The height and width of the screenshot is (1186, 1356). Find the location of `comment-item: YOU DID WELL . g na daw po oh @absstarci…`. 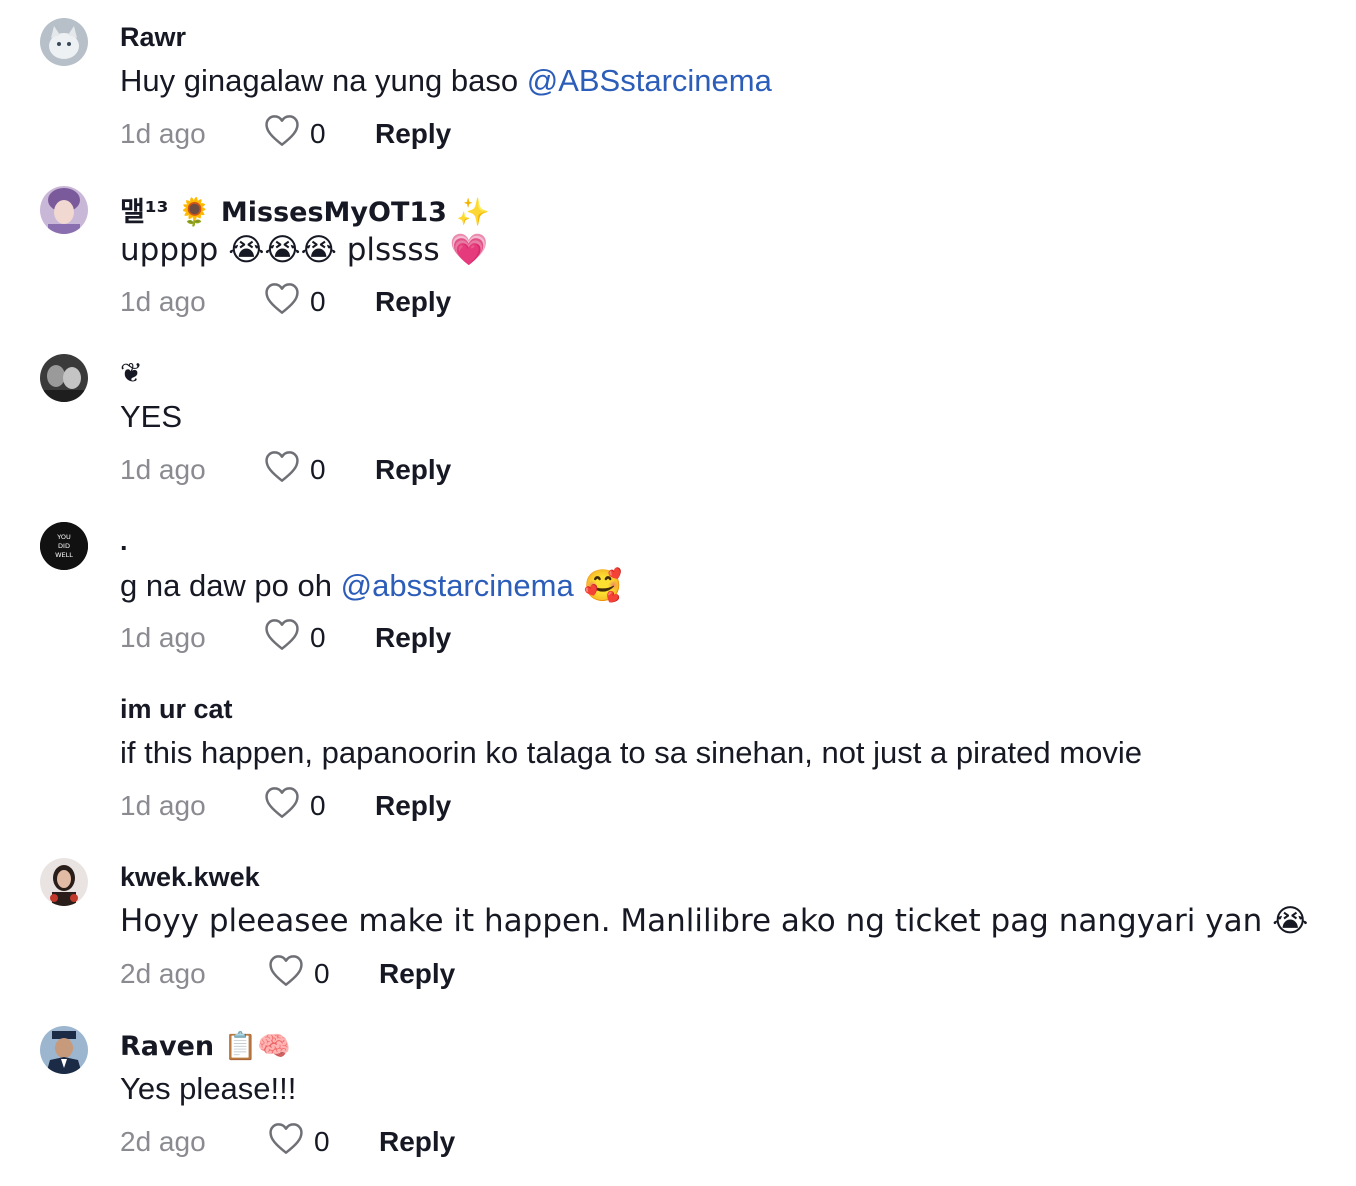

comment-item: YOU DID WELL . g na daw po oh @absstarci… is located at coordinates (678, 588).